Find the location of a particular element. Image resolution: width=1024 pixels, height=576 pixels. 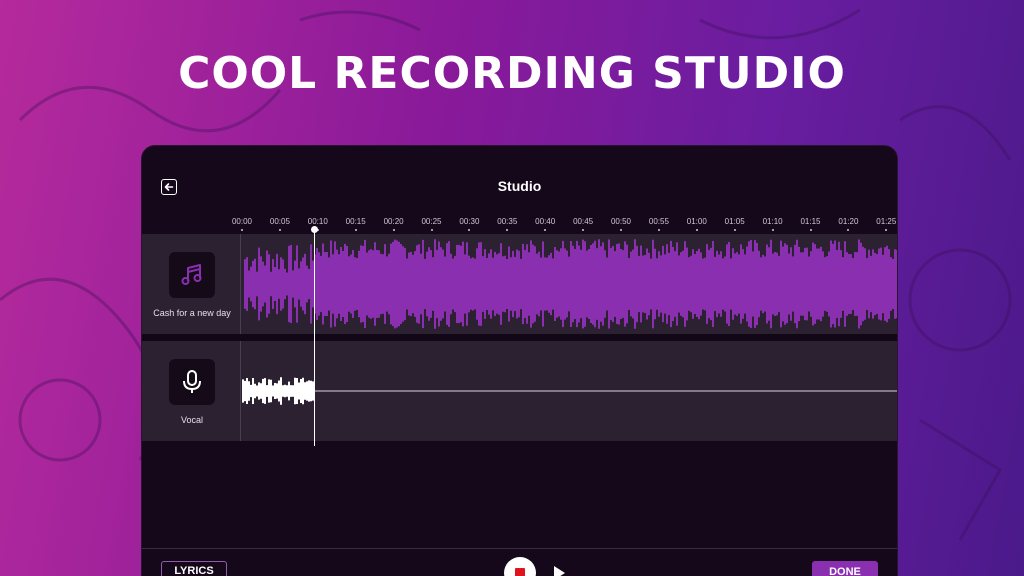

track-name: Cash for a new day is located at coordinates (192, 313).